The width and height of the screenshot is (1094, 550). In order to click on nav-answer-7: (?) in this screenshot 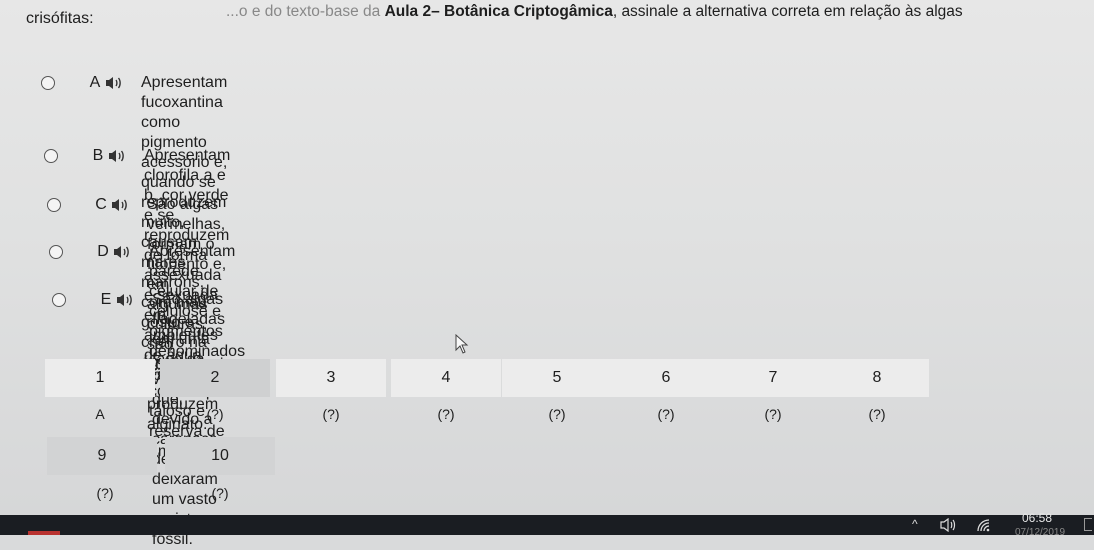, I will do `click(773, 414)`.